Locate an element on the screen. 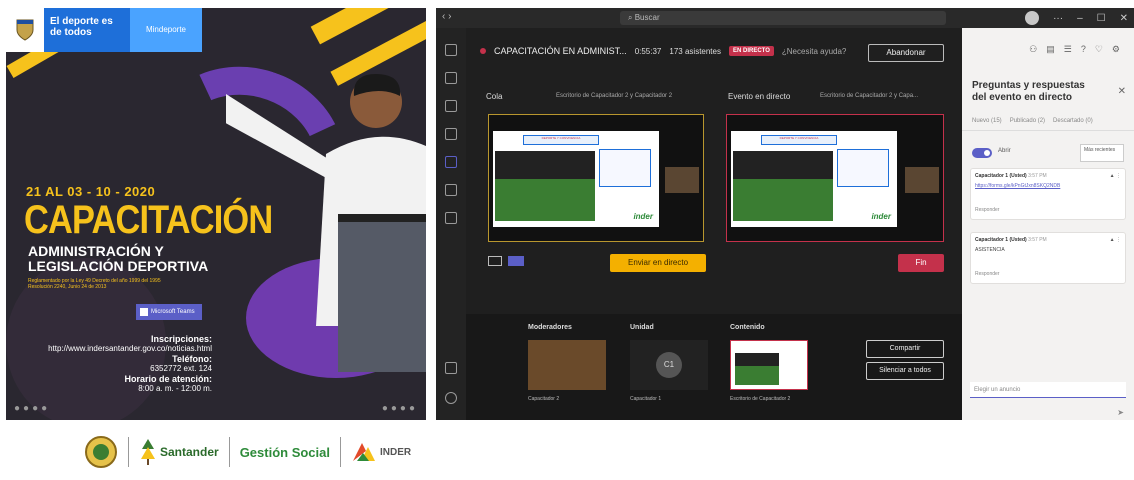 The width and height of the screenshot is (1134, 480). end-event-button: Fin is located at coordinates (921, 263).